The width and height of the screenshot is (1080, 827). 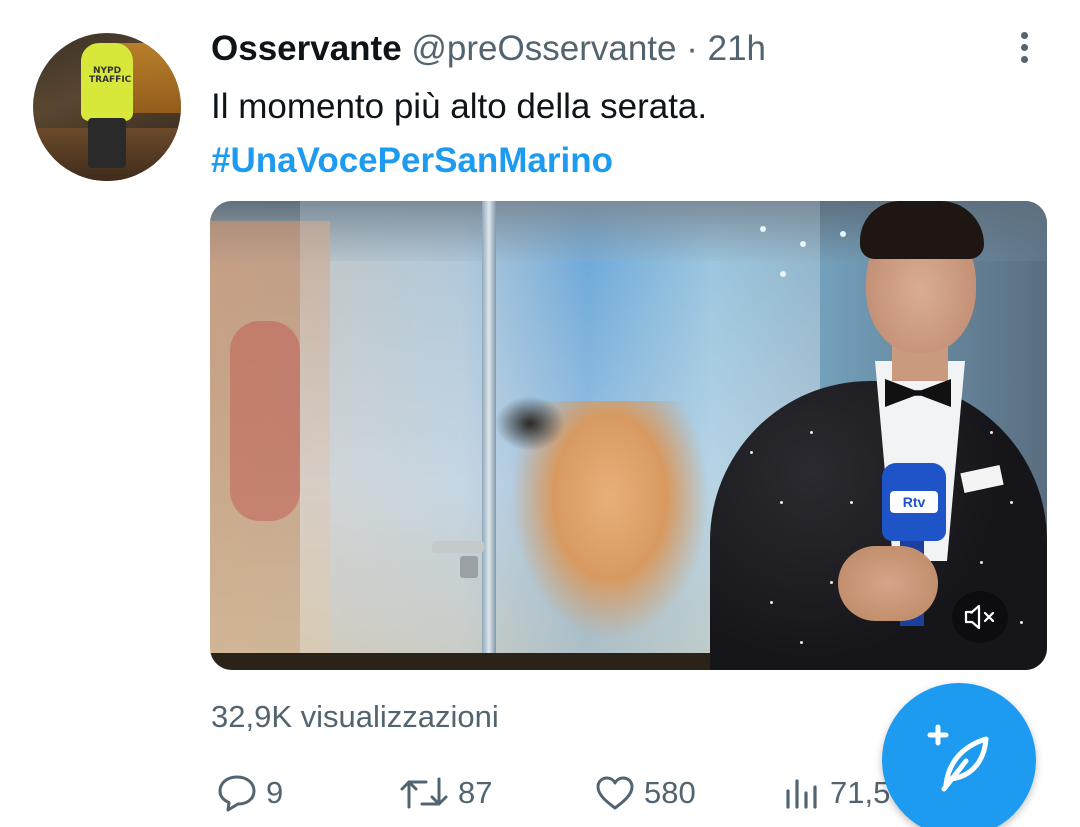 What do you see at coordinates (475, 792) in the screenshot?
I see `retweet-count: 87` at bounding box center [475, 792].